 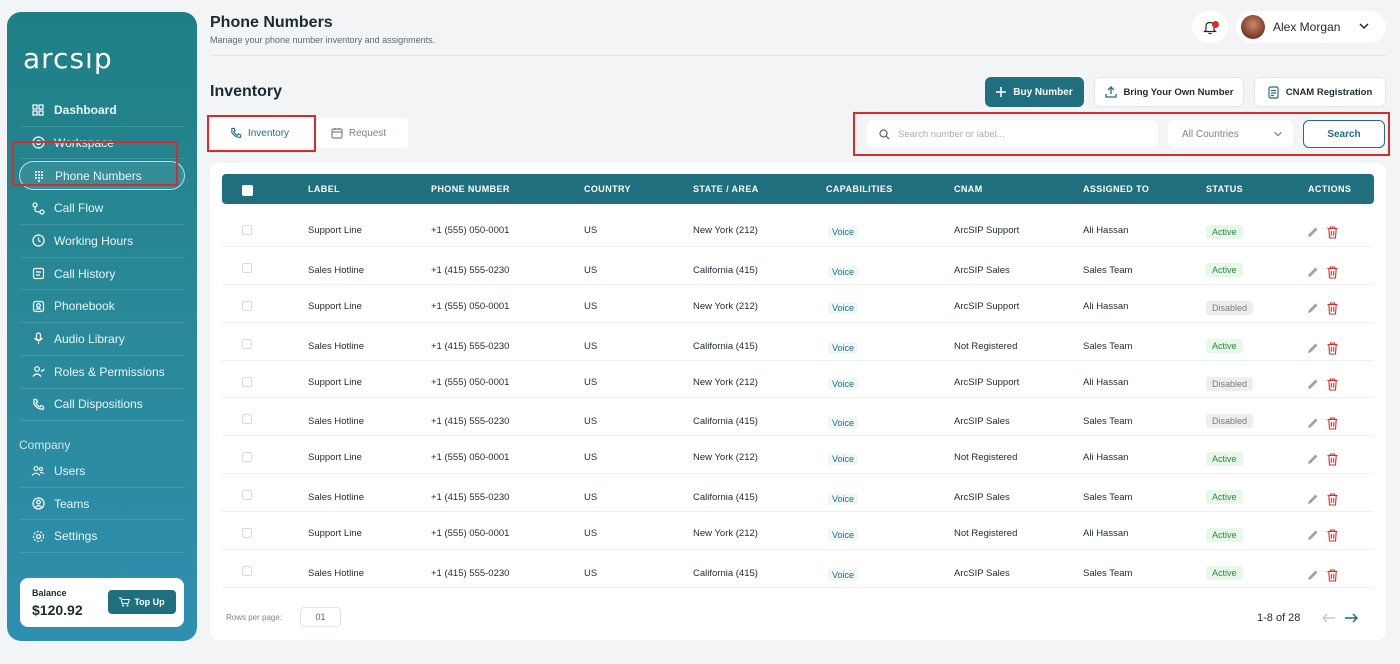 I want to click on notifications-button, so click(x=1210, y=27).